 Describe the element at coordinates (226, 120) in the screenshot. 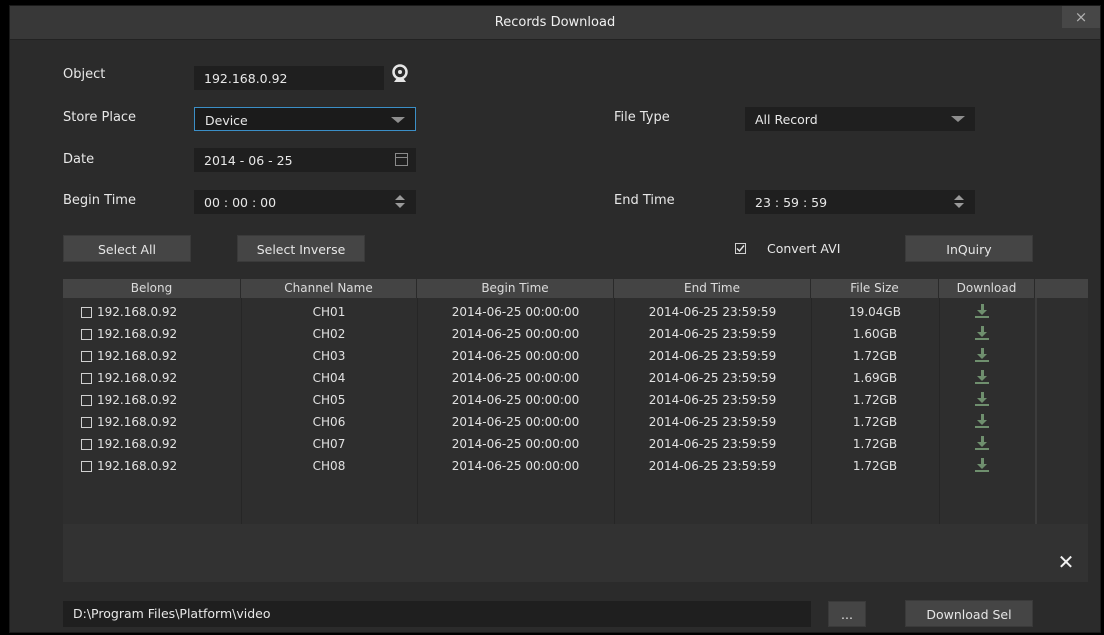

I see `store-place-value: Device` at that location.